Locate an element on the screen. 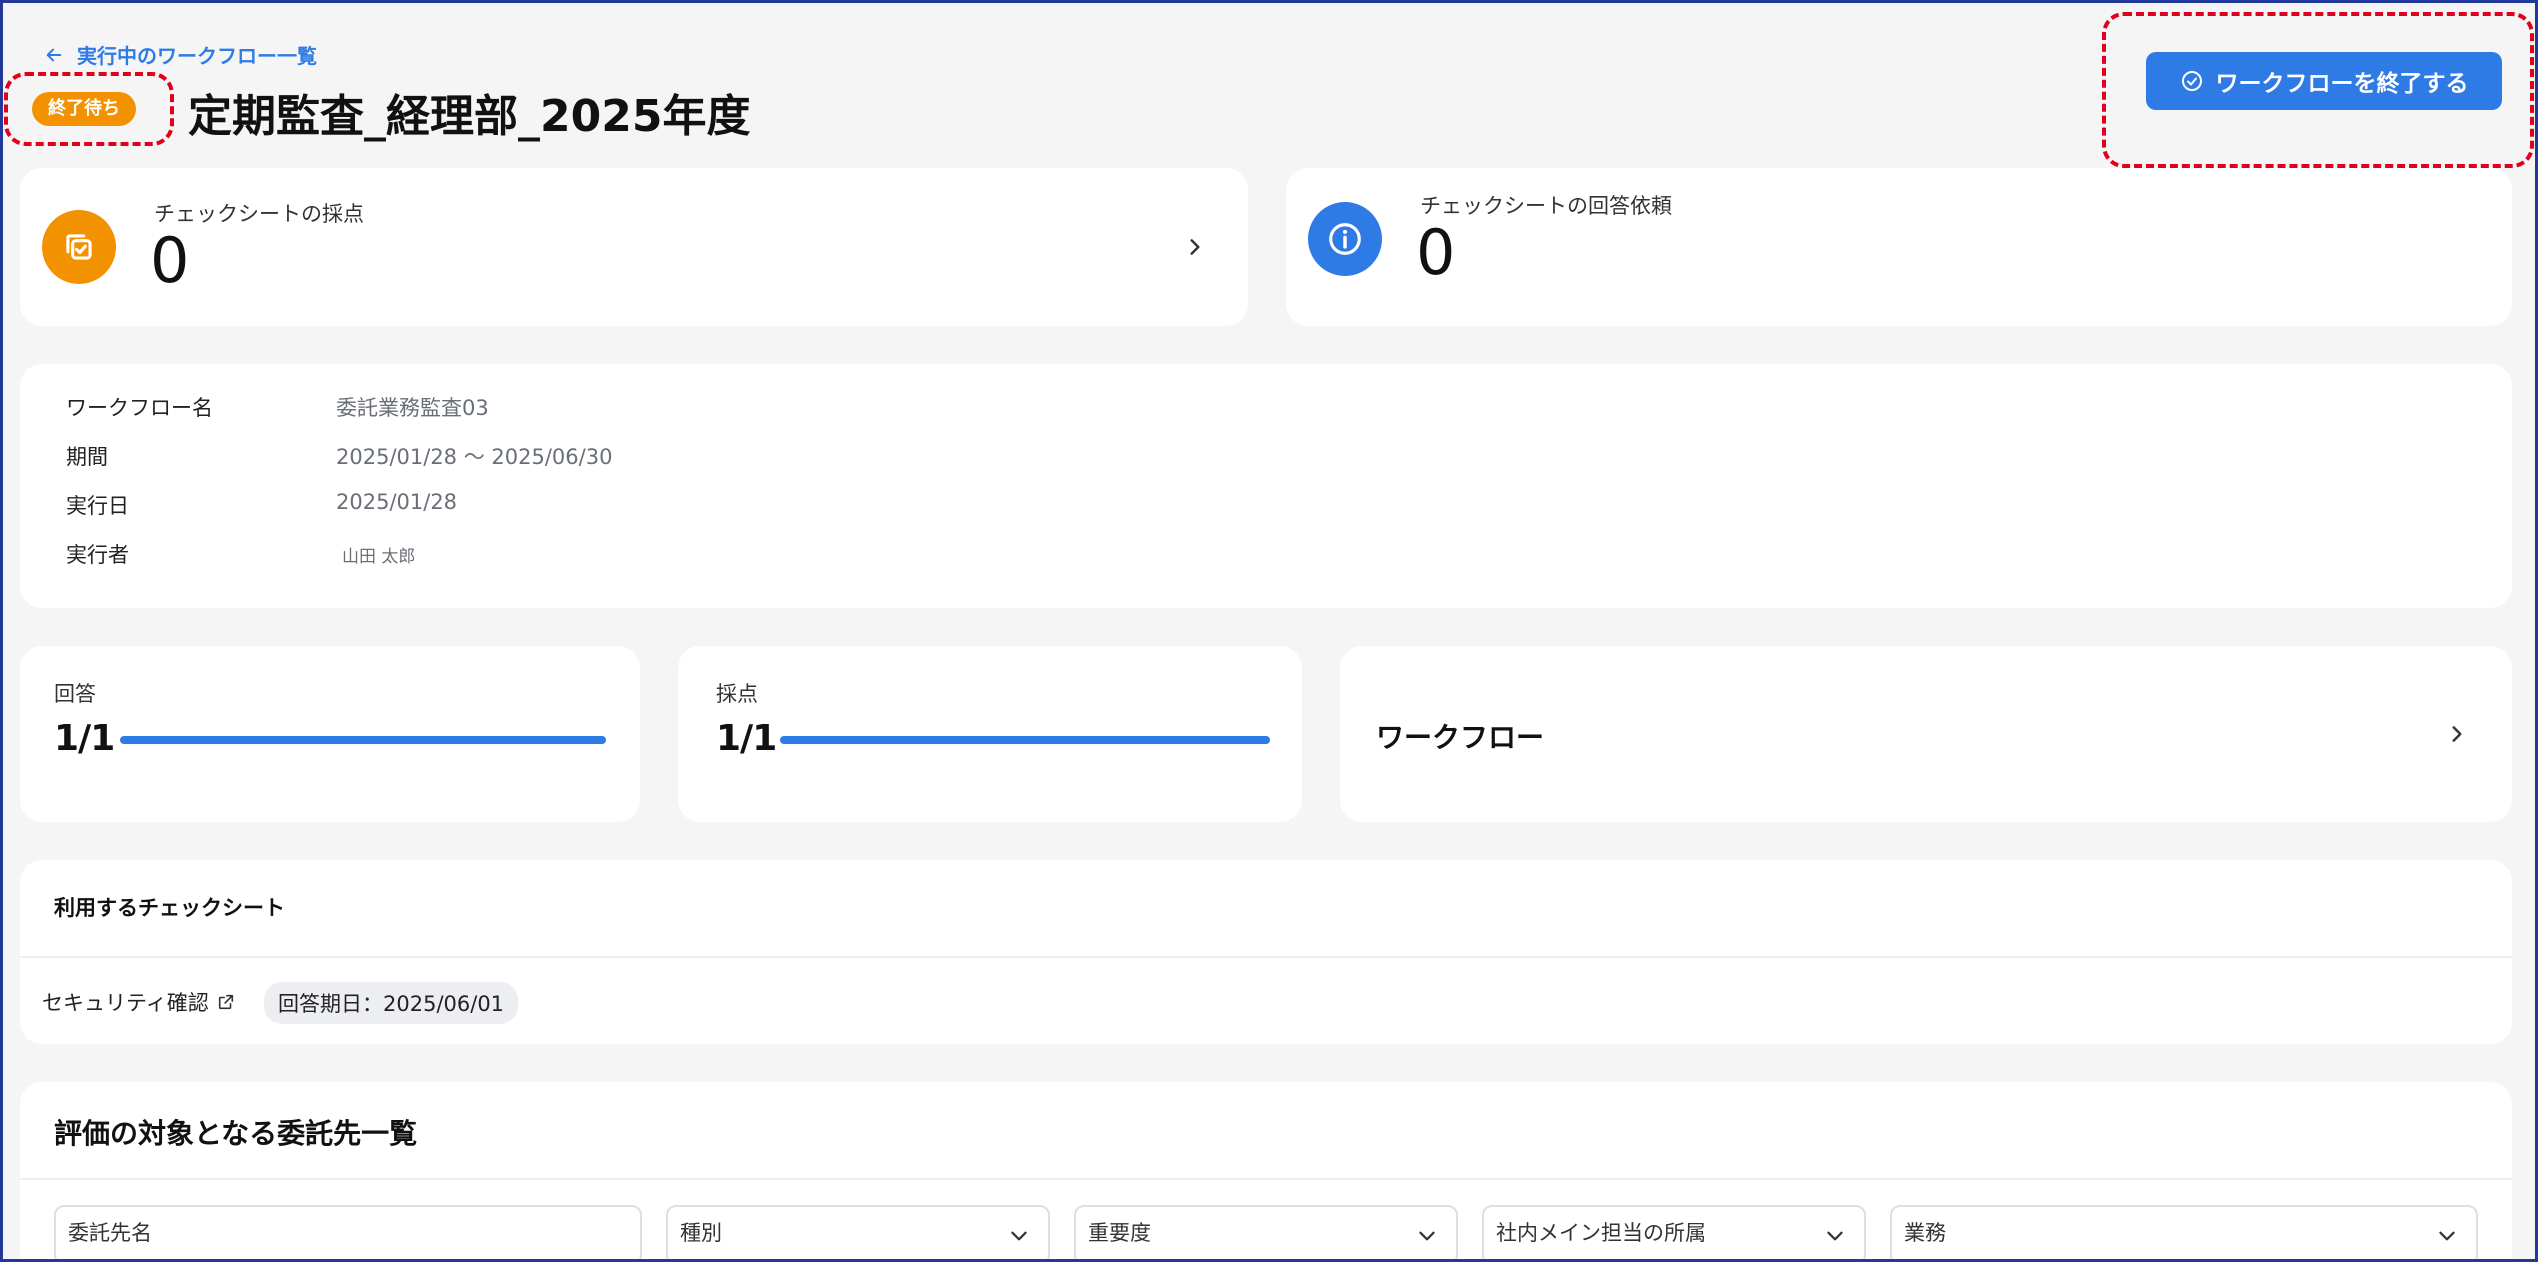 This screenshot has width=2538, height=1262. request-stat-value: 0 is located at coordinates (1436, 252).